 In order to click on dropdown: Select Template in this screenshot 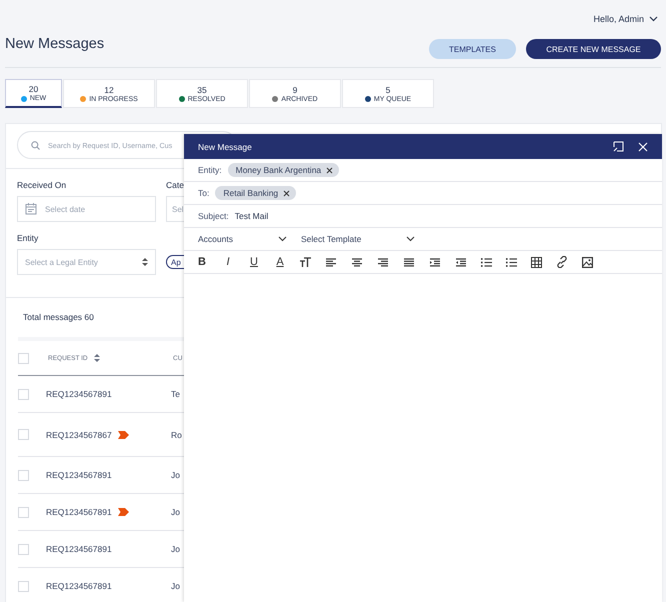, I will do `click(358, 239)`.